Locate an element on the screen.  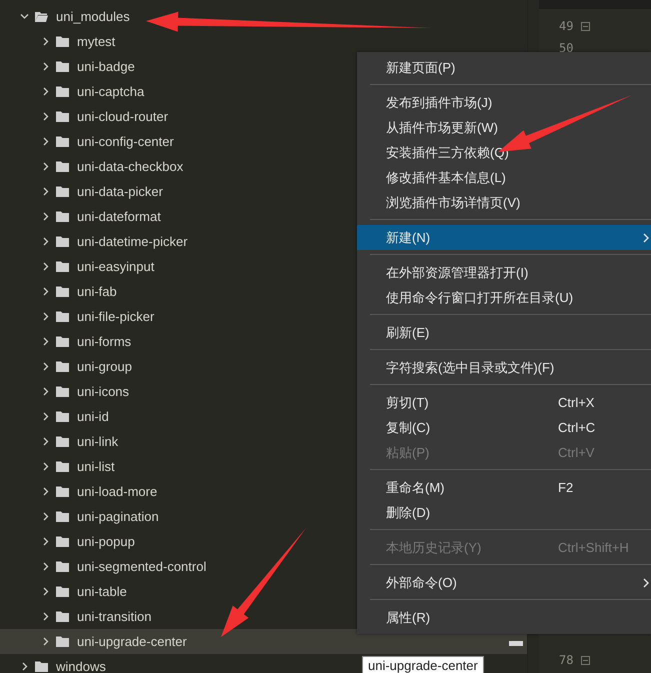
folder-name: uni-link is located at coordinates (97, 441).